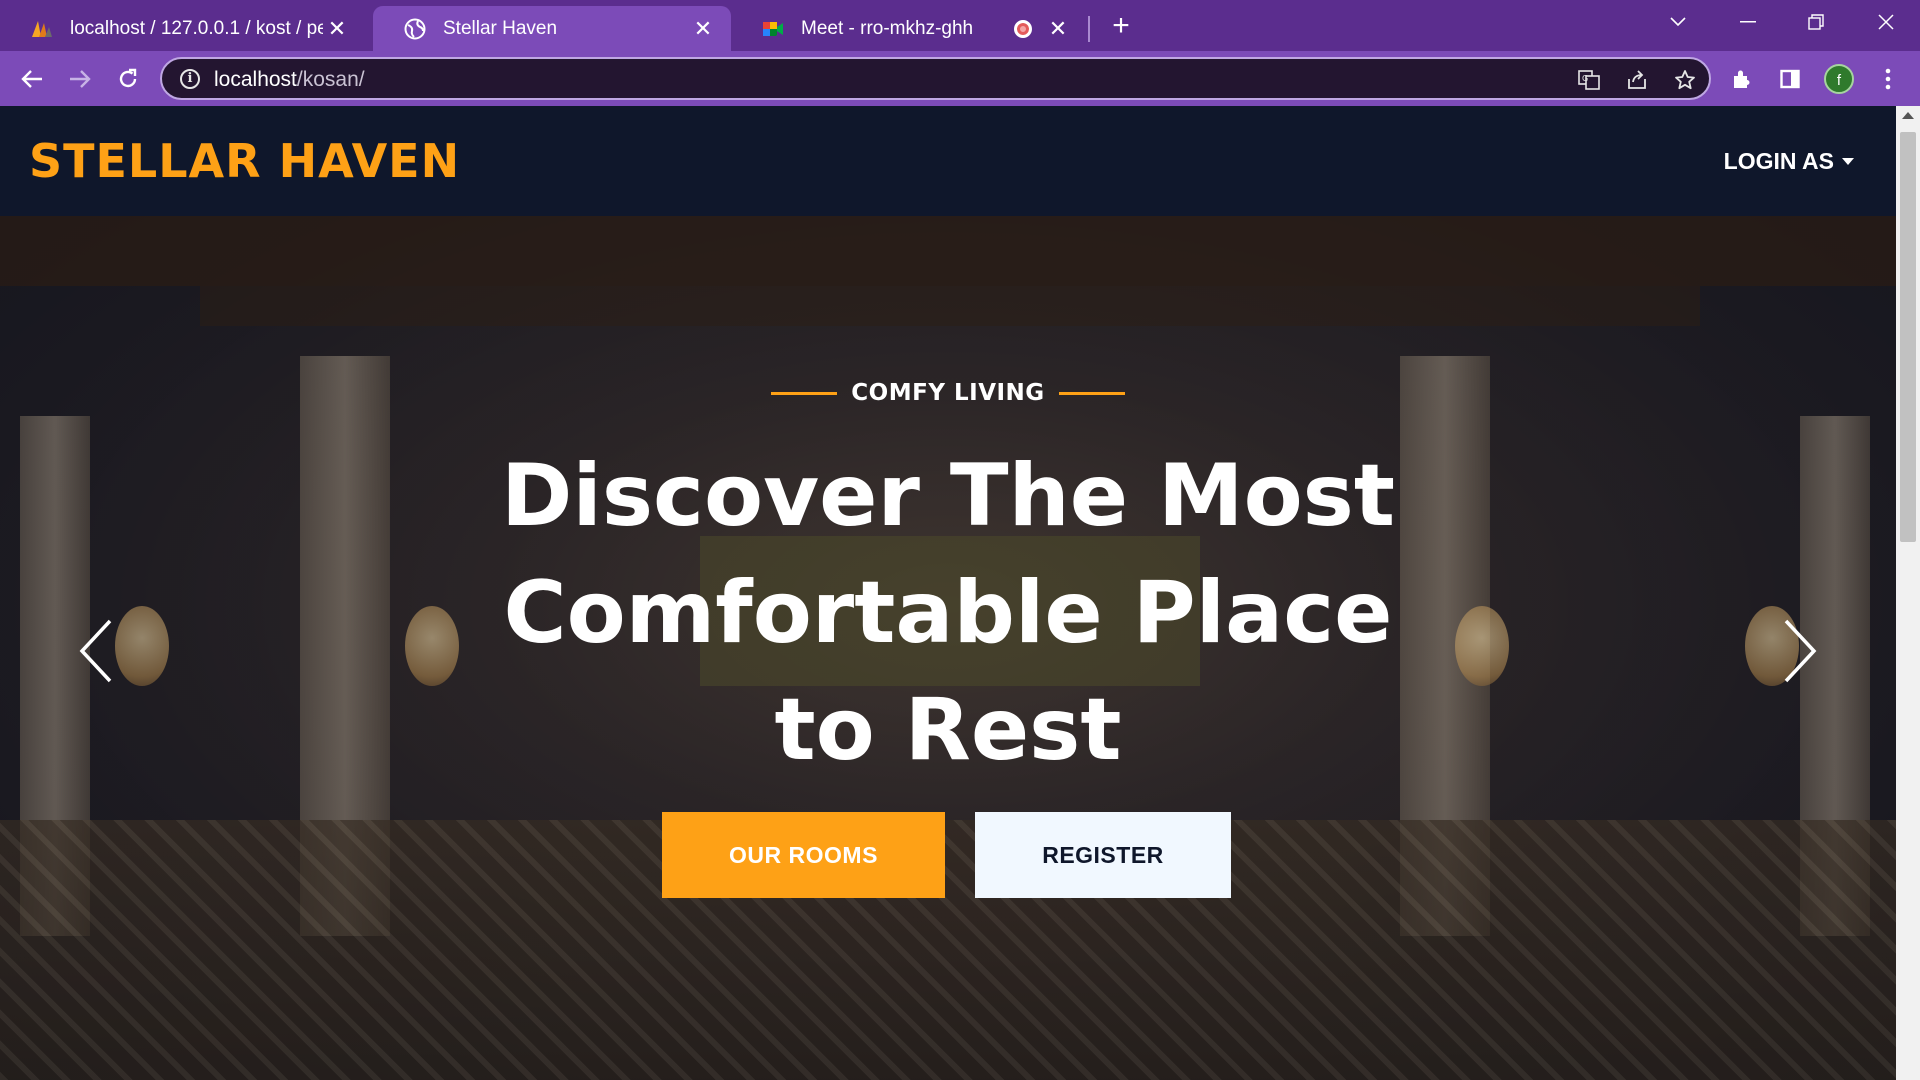  I want to click on brand-logo: STELLAR HAVEN, so click(244, 161).